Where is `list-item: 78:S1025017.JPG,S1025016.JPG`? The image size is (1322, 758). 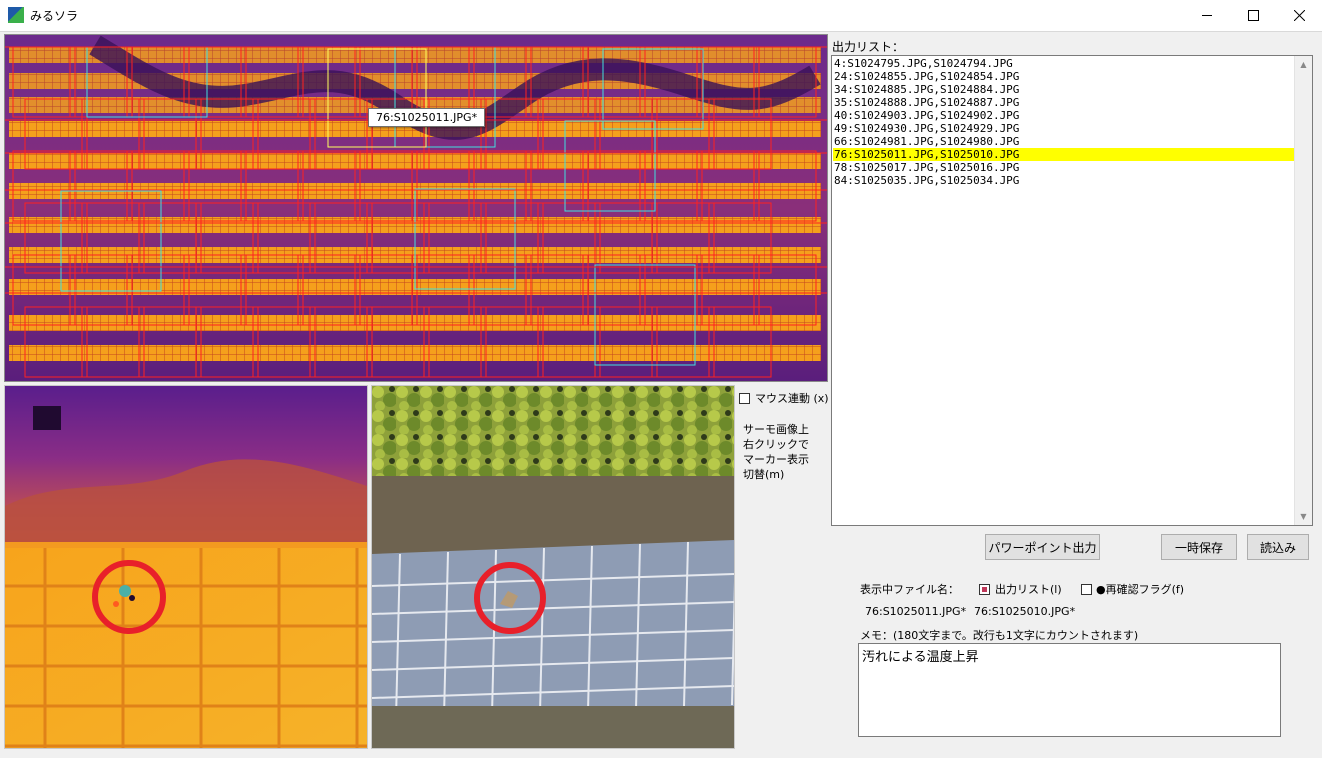
list-item: 78:S1025017.JPG,S1025016.JPG is located at coordinates (1064, 167).